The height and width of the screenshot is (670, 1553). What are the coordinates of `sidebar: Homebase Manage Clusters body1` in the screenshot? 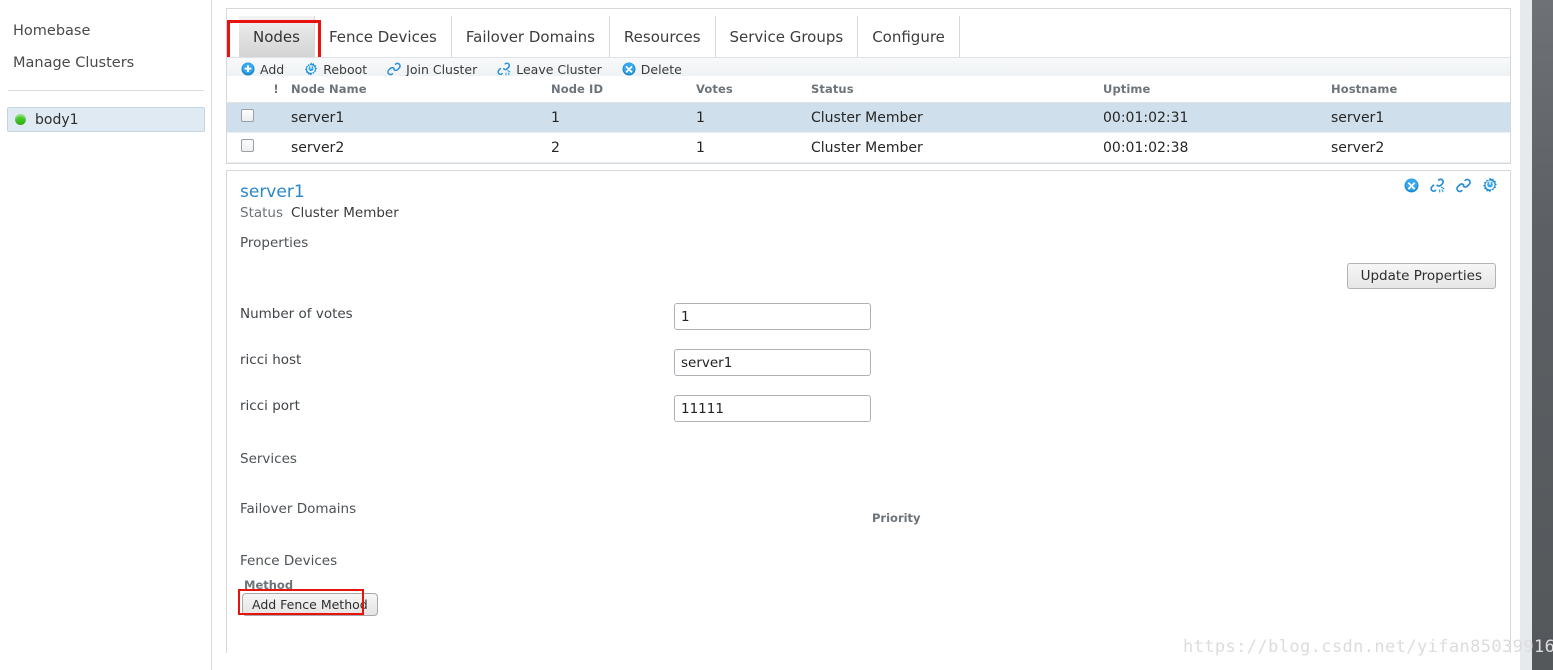 It's located at (106, 335).